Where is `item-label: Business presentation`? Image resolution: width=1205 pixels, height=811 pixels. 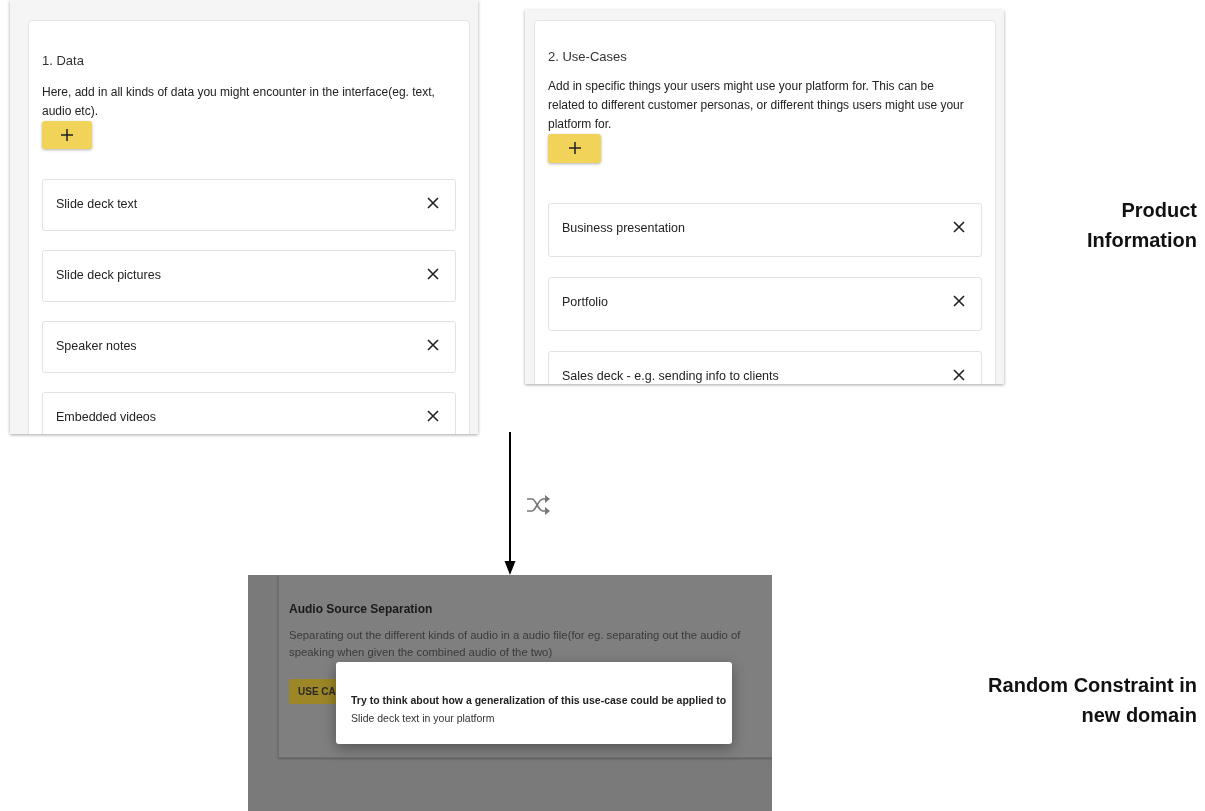 item-label: Business presentation is located at coordinates (623, 228).